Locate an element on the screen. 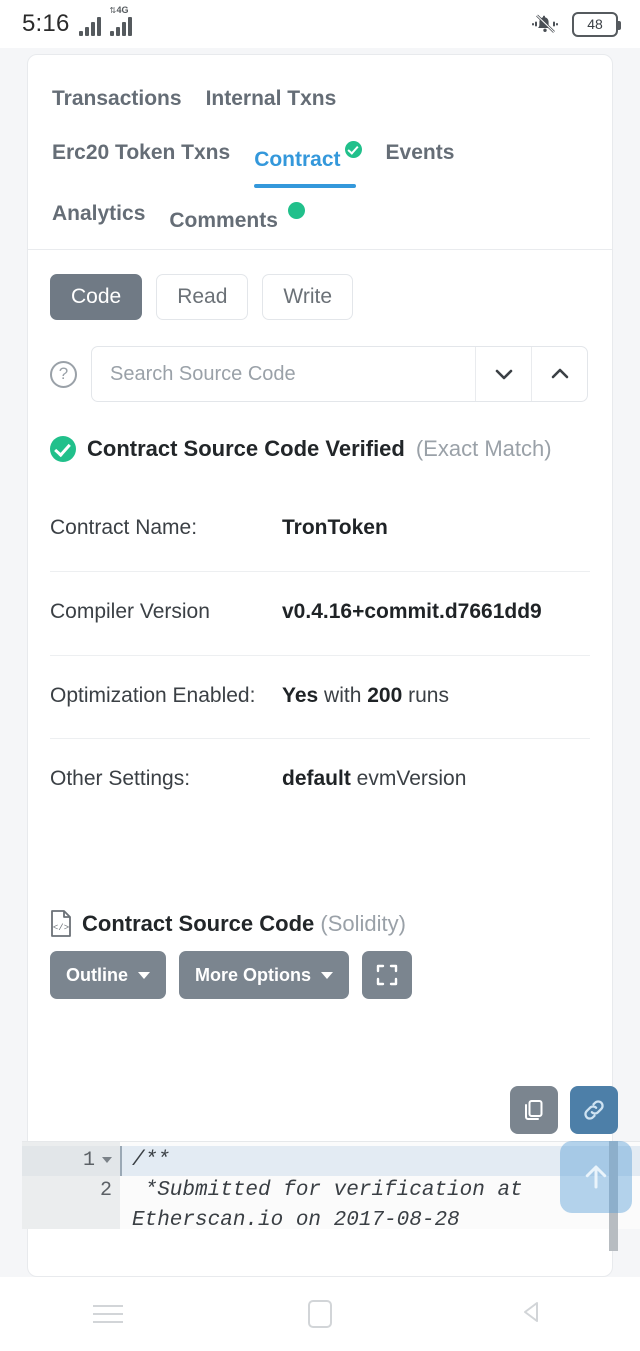 The width and height of the screenshot is (640, 1351). battery-icon: 48 is located at coordinates (596, 24).